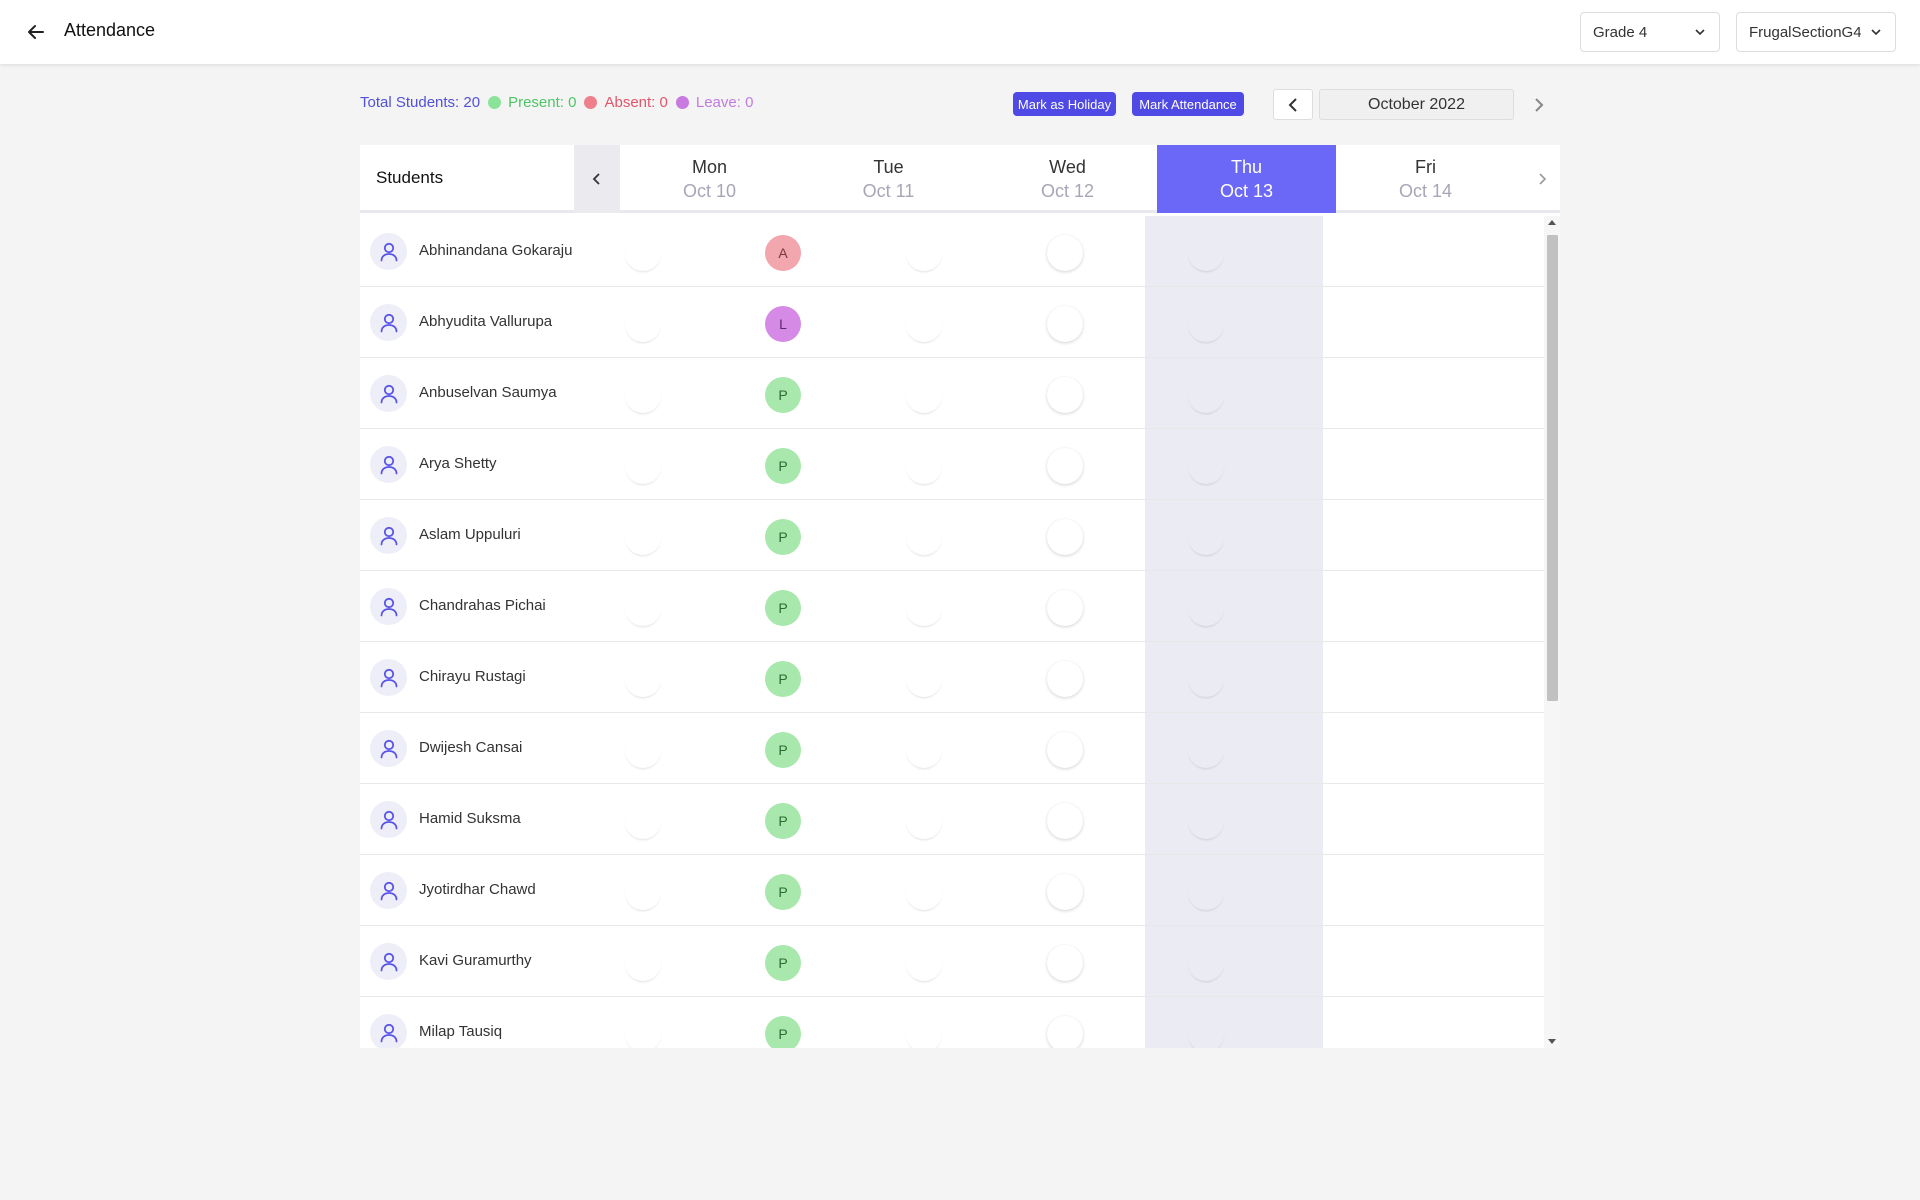 This screenshot has height=1200, width=1920. Describe the element at coordinates (1246, 179) in the screenshot. I see `day-header-thu: Thu Oct 13` at that location.